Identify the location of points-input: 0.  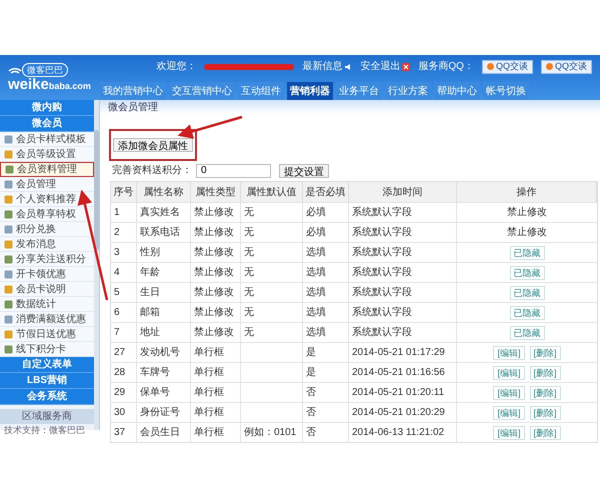
(233, 171).